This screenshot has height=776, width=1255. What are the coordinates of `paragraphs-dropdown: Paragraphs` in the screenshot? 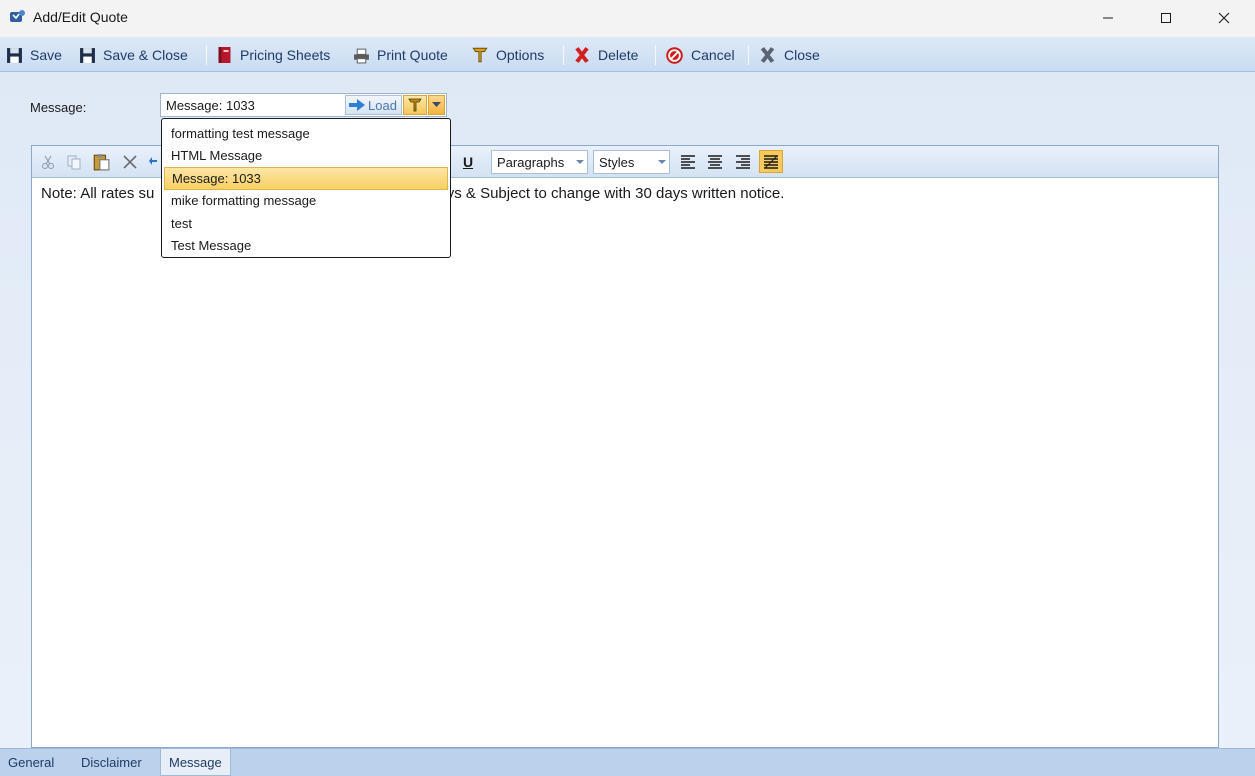 It's located at (539, 162).